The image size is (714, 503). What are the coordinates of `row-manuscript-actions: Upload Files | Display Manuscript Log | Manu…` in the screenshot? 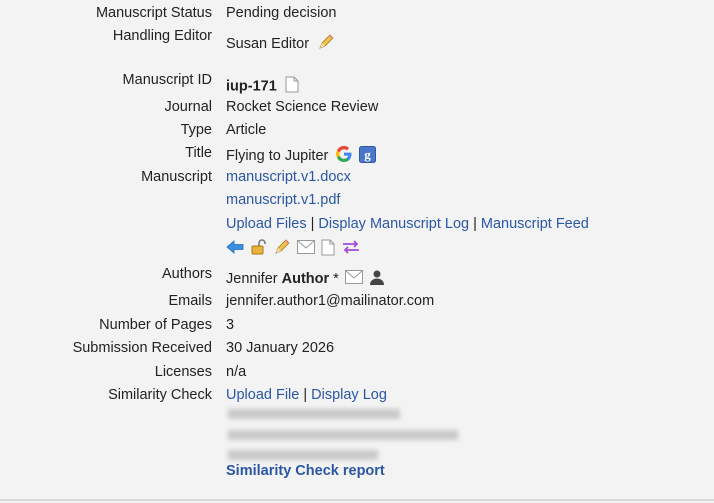 It's located at (357, 227).